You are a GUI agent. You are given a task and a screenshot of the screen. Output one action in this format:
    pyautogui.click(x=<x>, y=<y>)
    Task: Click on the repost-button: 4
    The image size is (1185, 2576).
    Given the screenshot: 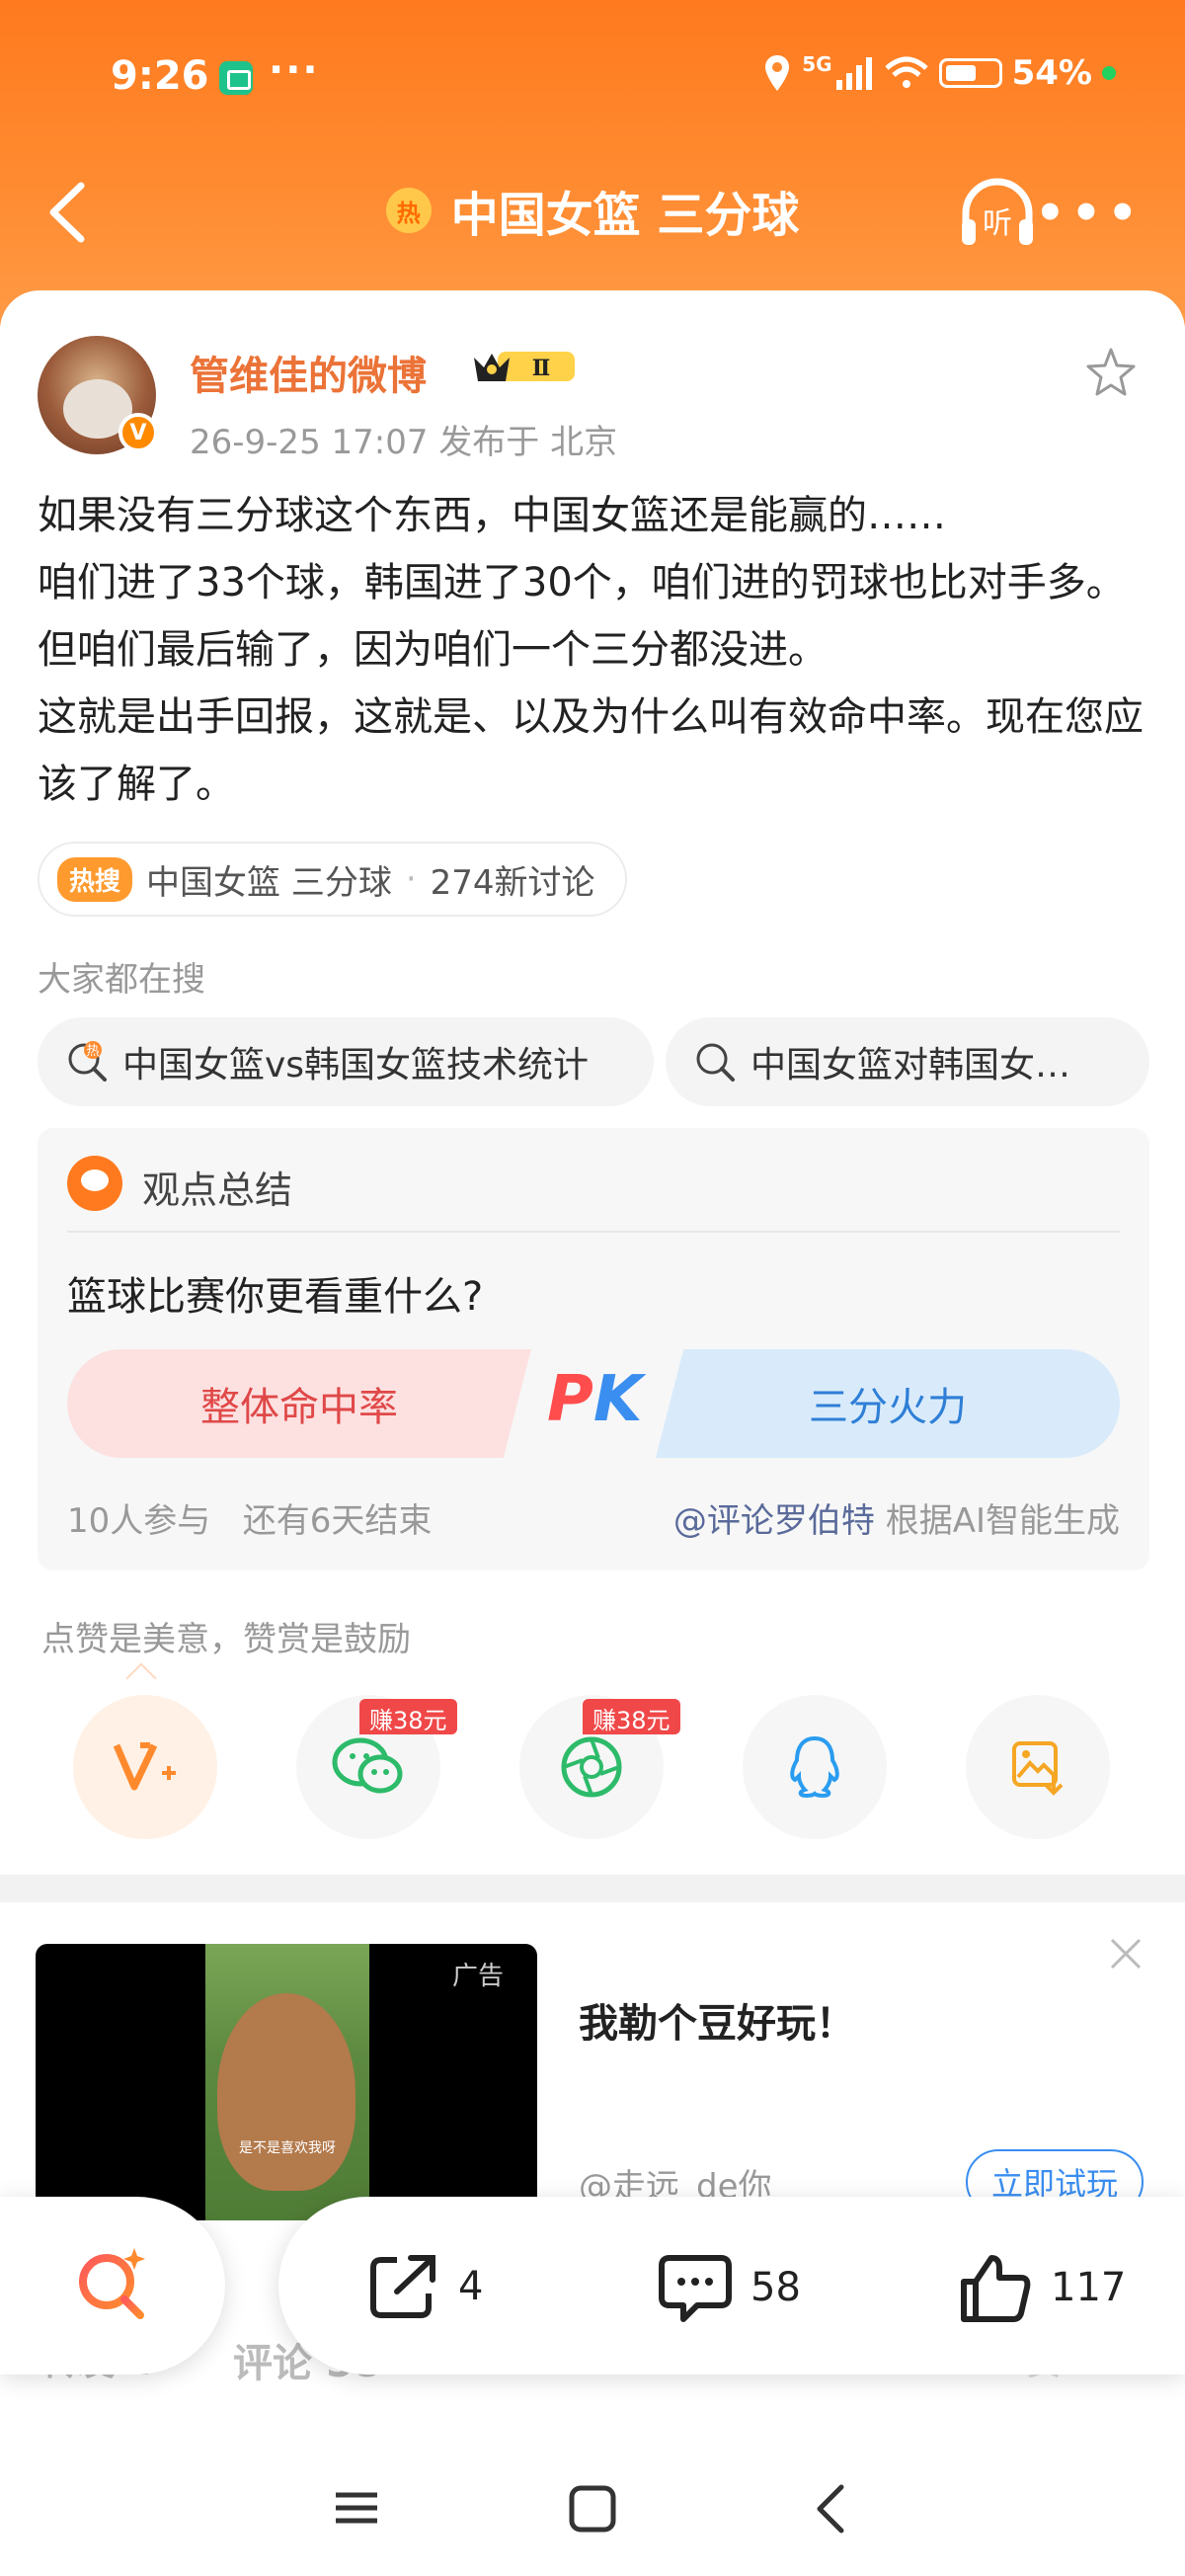 What is the action you would take?
    pyautogui.click(x=425, y=2286)
    